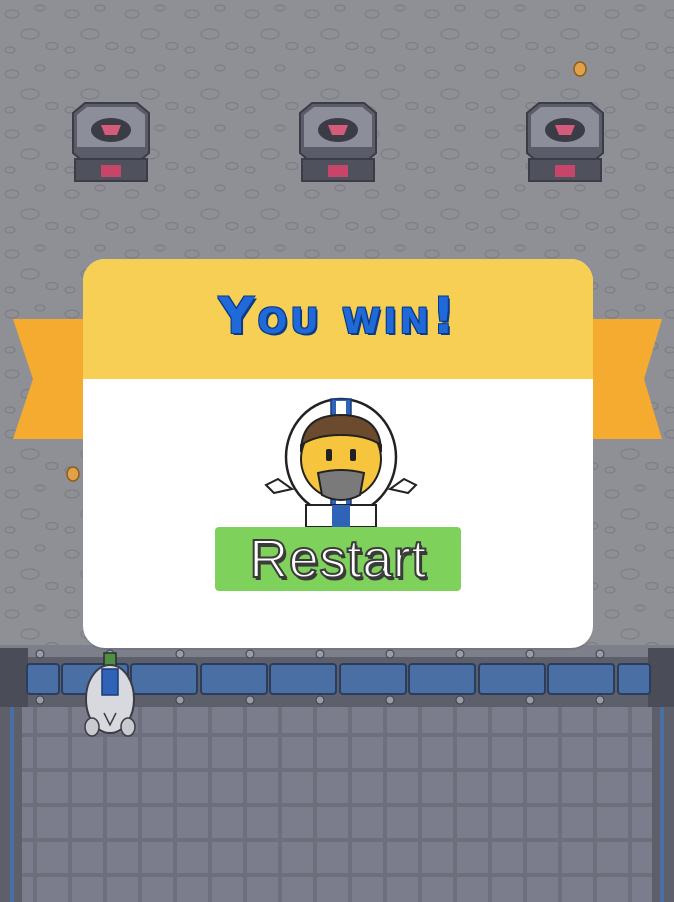 The height and width of the screenshot is (902, 674). What do you see at coordinates (53, 379) in the screenshot?
I see `ribbon-left` at bounding box center [53, 379].